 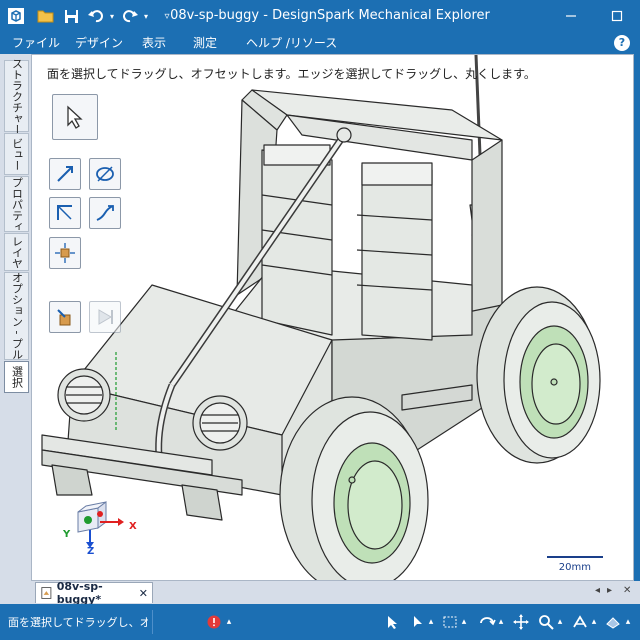 What do you see at coordinates (105, 213) in the screenshot?
I see `sweep-icon` at bounding box center [105, 213].